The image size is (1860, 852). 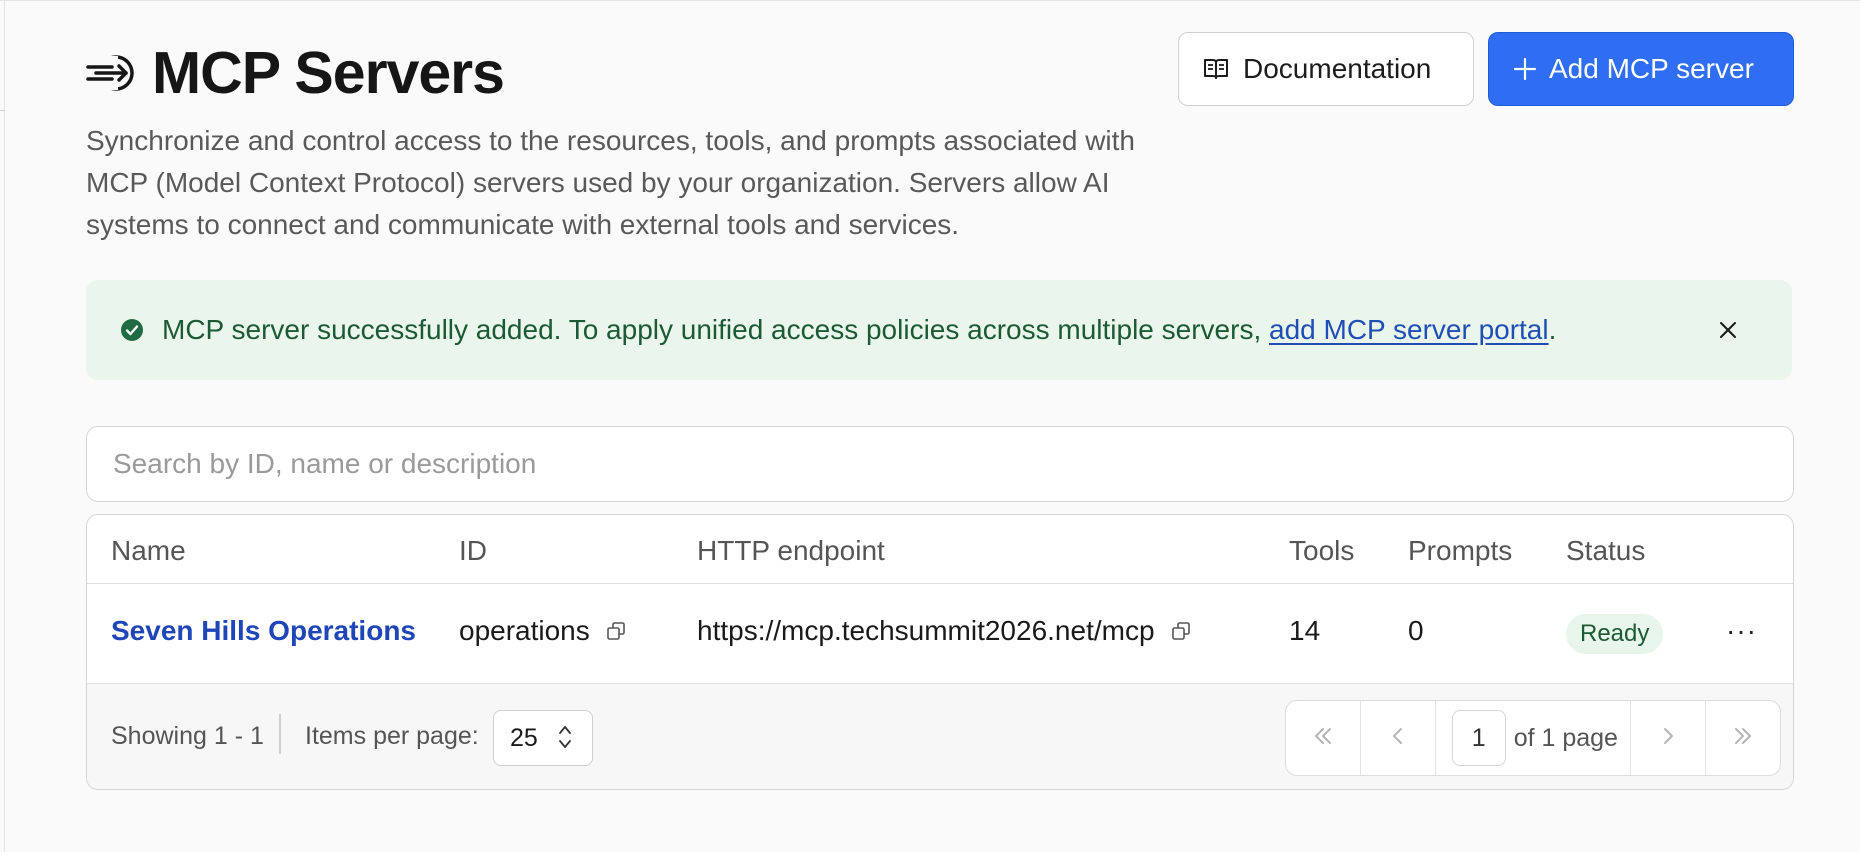 What do you see at coordinates (1409, 329) in the screenshot?
I see `add-mcp-server-portal-link: add MCP server portal` at bounding box center [1409, 329].